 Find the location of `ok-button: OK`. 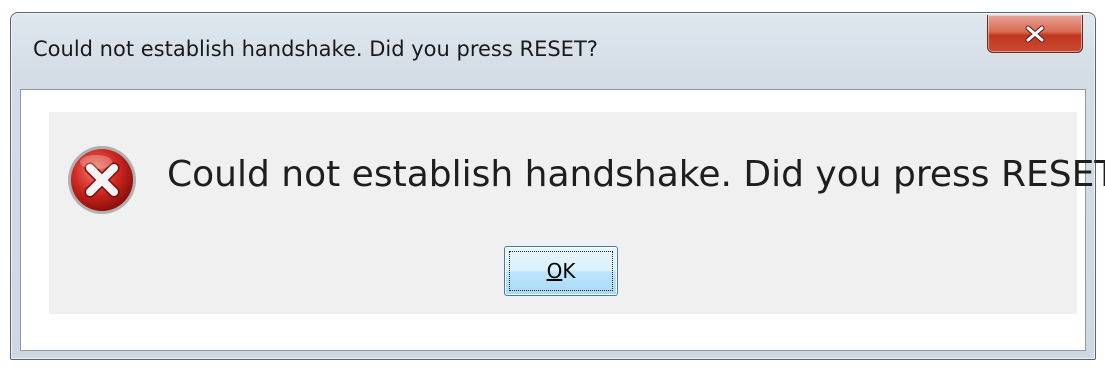

ok-button: OK is located at coordinates (561, 271).